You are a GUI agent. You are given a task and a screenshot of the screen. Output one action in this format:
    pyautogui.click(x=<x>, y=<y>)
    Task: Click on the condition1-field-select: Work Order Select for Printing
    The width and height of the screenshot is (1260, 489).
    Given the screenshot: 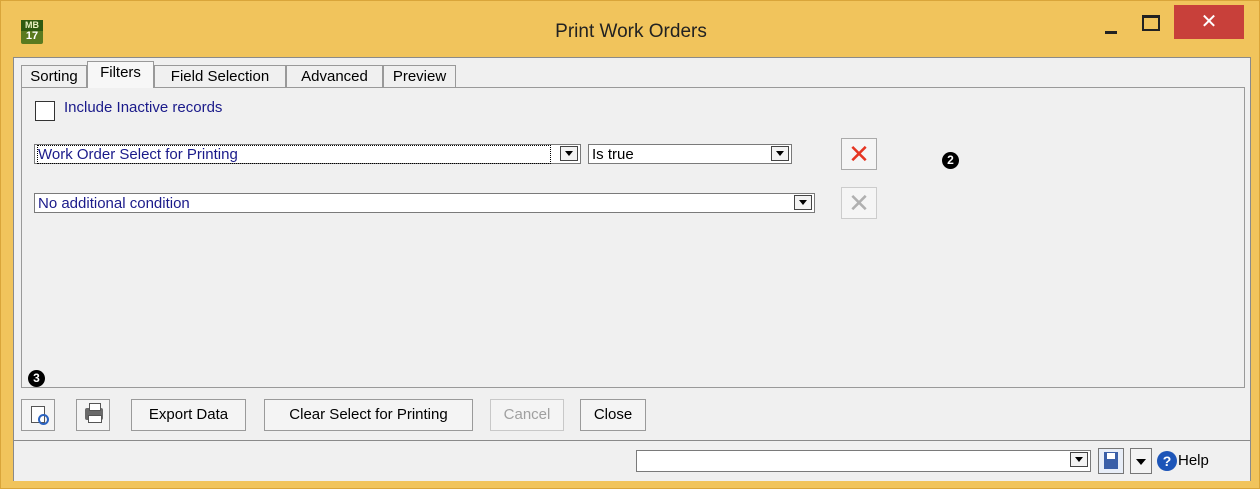 What is the action you would take?
    pyautogui.click(x=307, y=154)
    